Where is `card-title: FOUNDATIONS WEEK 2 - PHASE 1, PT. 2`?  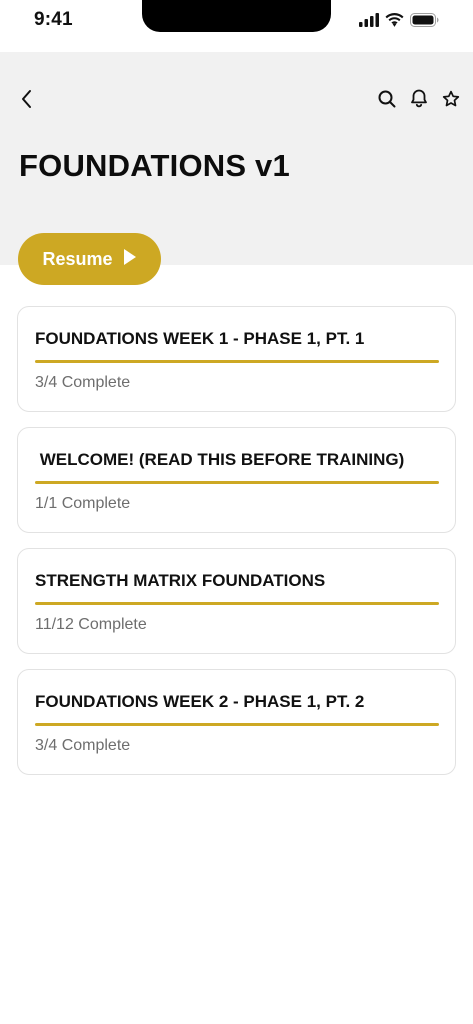
card-title: FOUNDATIONS WEEK 2 - PHASE 1, PT. 2 is located at coordinates (200, 701).